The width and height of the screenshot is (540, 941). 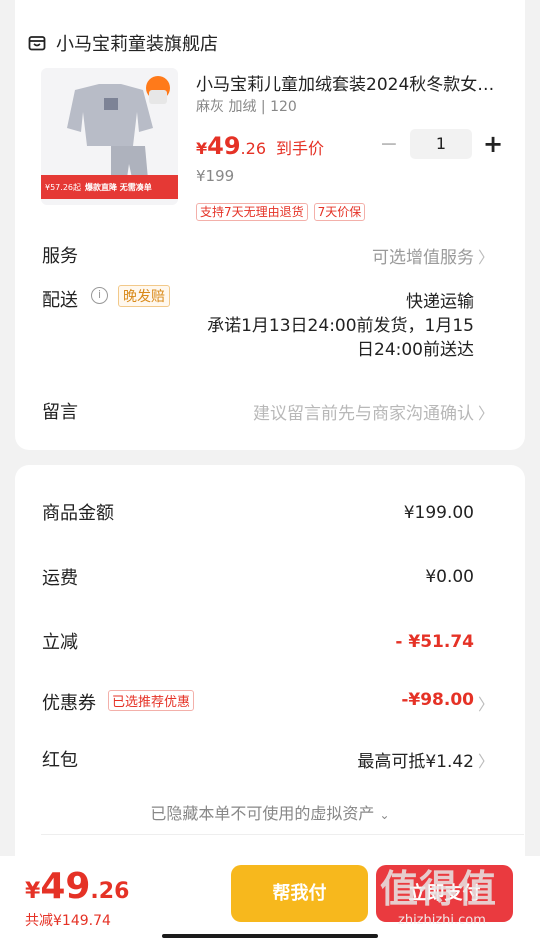 What do you see at coordinates (110, 891) in the screenshot?
I see `total-decimal: .26` at bounding box center [110, 891].